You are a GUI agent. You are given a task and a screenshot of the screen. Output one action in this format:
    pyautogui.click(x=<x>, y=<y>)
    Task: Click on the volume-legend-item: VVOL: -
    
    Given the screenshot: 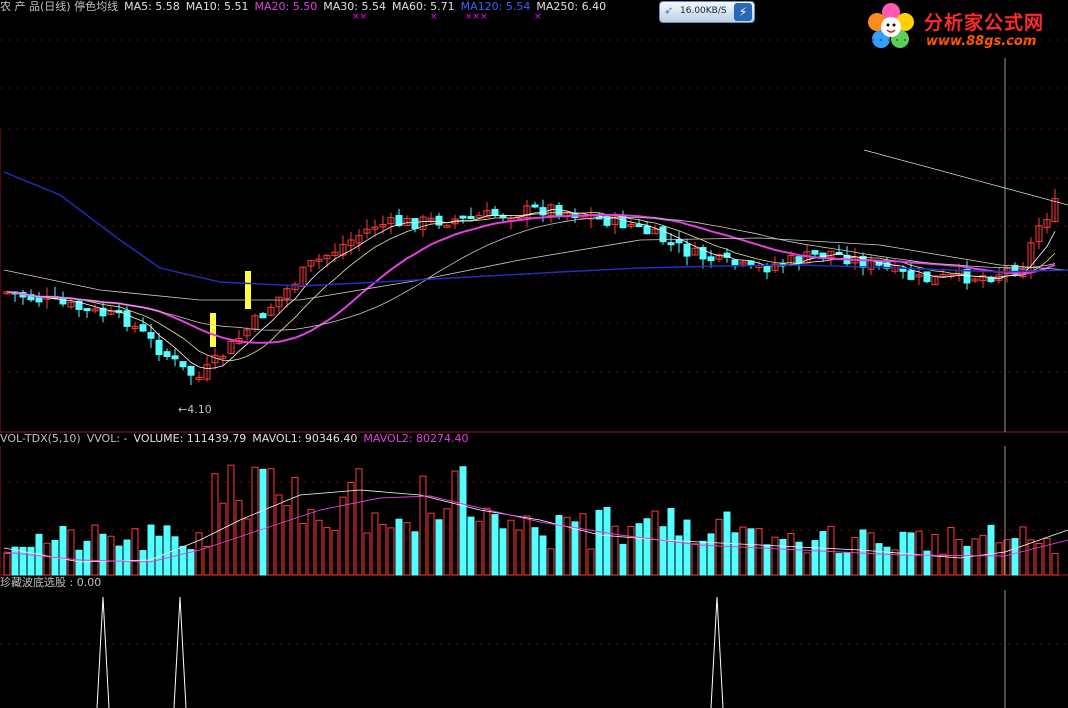 What is the action you would take?
    pyautogui.click(x=107, y=438)
    